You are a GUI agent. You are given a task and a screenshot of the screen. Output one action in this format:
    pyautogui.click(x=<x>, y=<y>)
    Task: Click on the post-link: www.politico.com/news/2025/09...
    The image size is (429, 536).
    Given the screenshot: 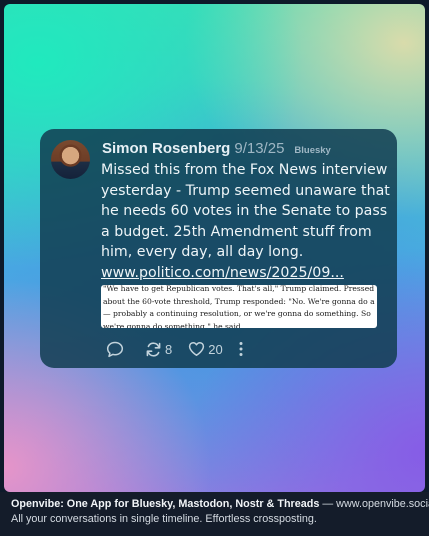 What is the action you would take?
    pyautogui.click(x=222, y=273)
    